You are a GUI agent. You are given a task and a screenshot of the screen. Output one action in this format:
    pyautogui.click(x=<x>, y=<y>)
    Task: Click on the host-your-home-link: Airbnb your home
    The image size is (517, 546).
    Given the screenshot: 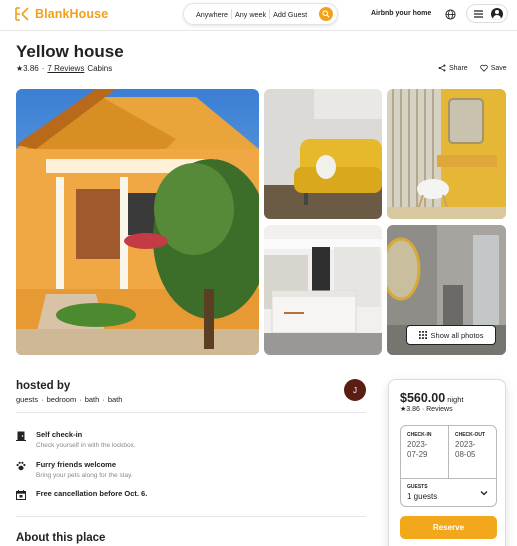 What is the action you would take?
    pyautogui.click(x=401, y=13)
    